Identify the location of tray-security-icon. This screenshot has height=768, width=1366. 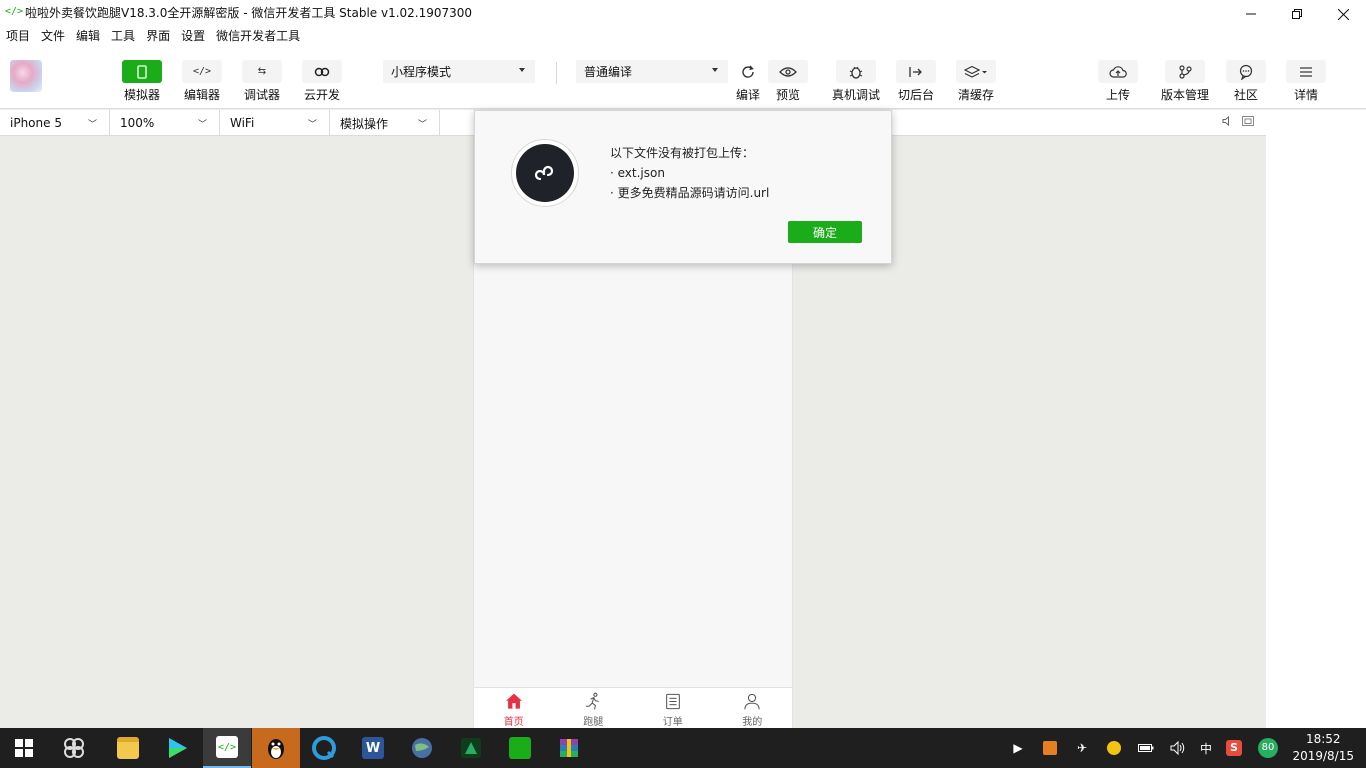
(1114, 748).